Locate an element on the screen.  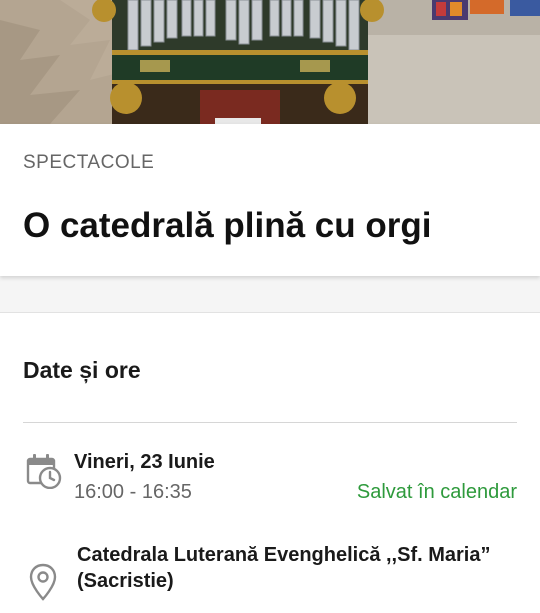
location-pin-icon is located at coordinates (43, 585).